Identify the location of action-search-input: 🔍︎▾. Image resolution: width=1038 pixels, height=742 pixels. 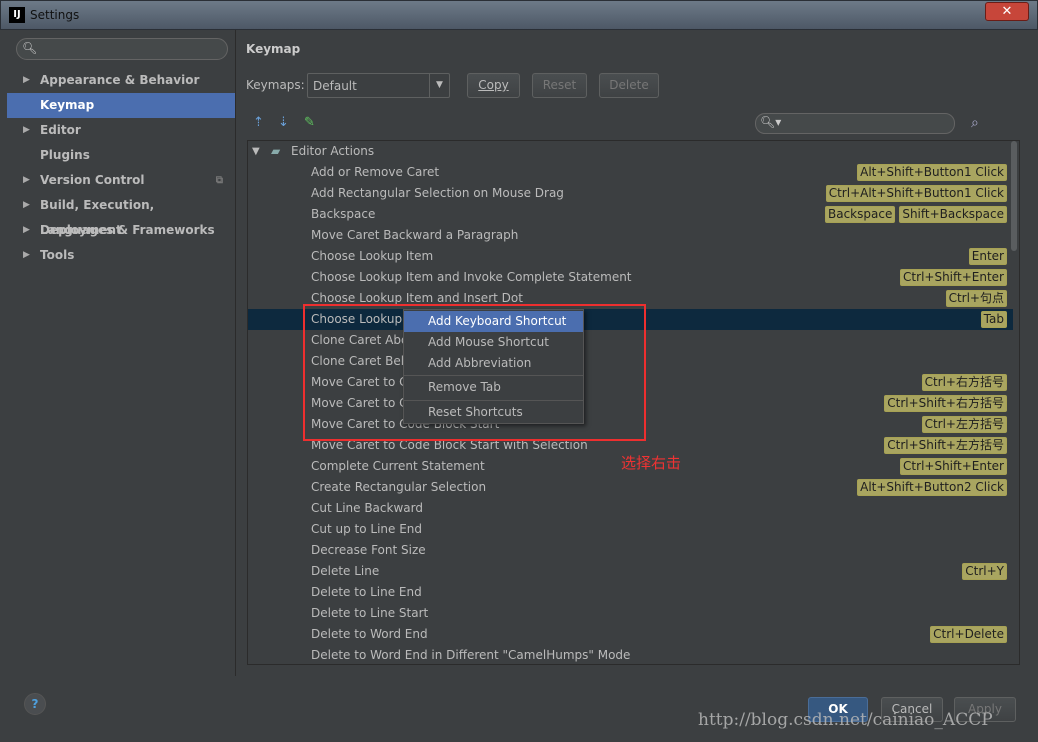
(855, 123).